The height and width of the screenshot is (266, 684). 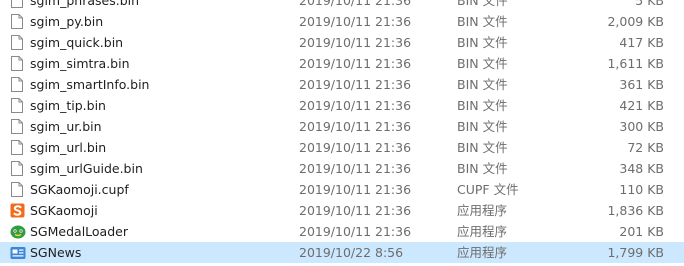 What do you see at coordinates (641, 126) in the screenshot?
I see `file-size: 300 KB` at bounding box center [641, 126].